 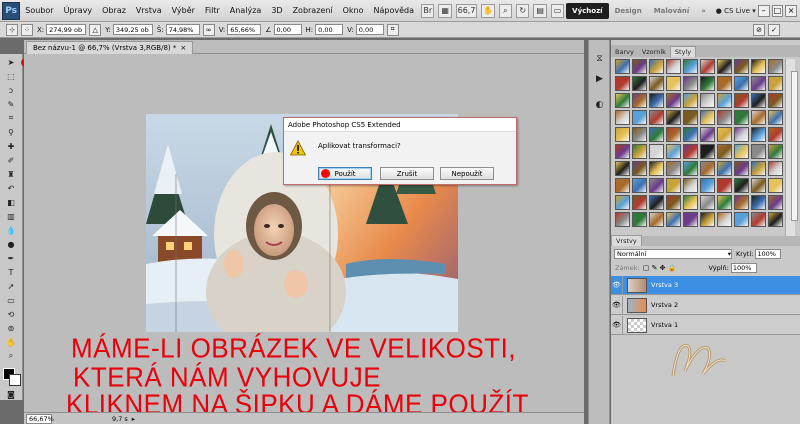 I want to click on 3d-rotate-tool-icon: ⟲, so click(x=11, y=314).